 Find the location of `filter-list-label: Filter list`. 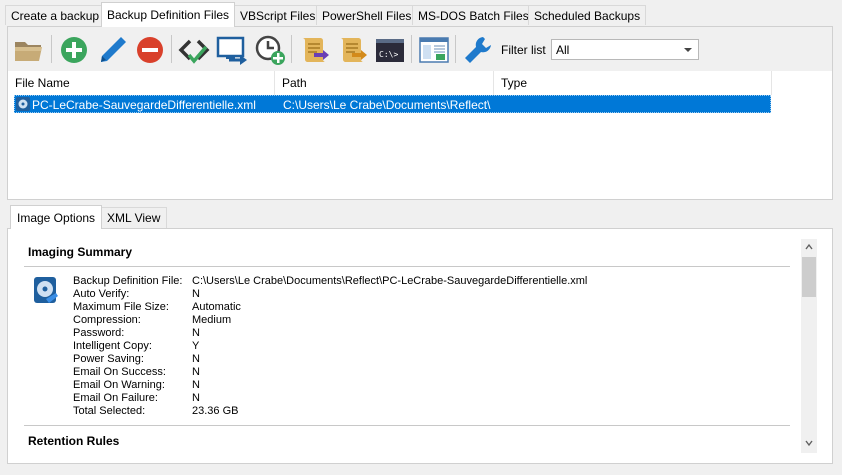

filter-list-label: Filter list is located at coordinates (523, 50).